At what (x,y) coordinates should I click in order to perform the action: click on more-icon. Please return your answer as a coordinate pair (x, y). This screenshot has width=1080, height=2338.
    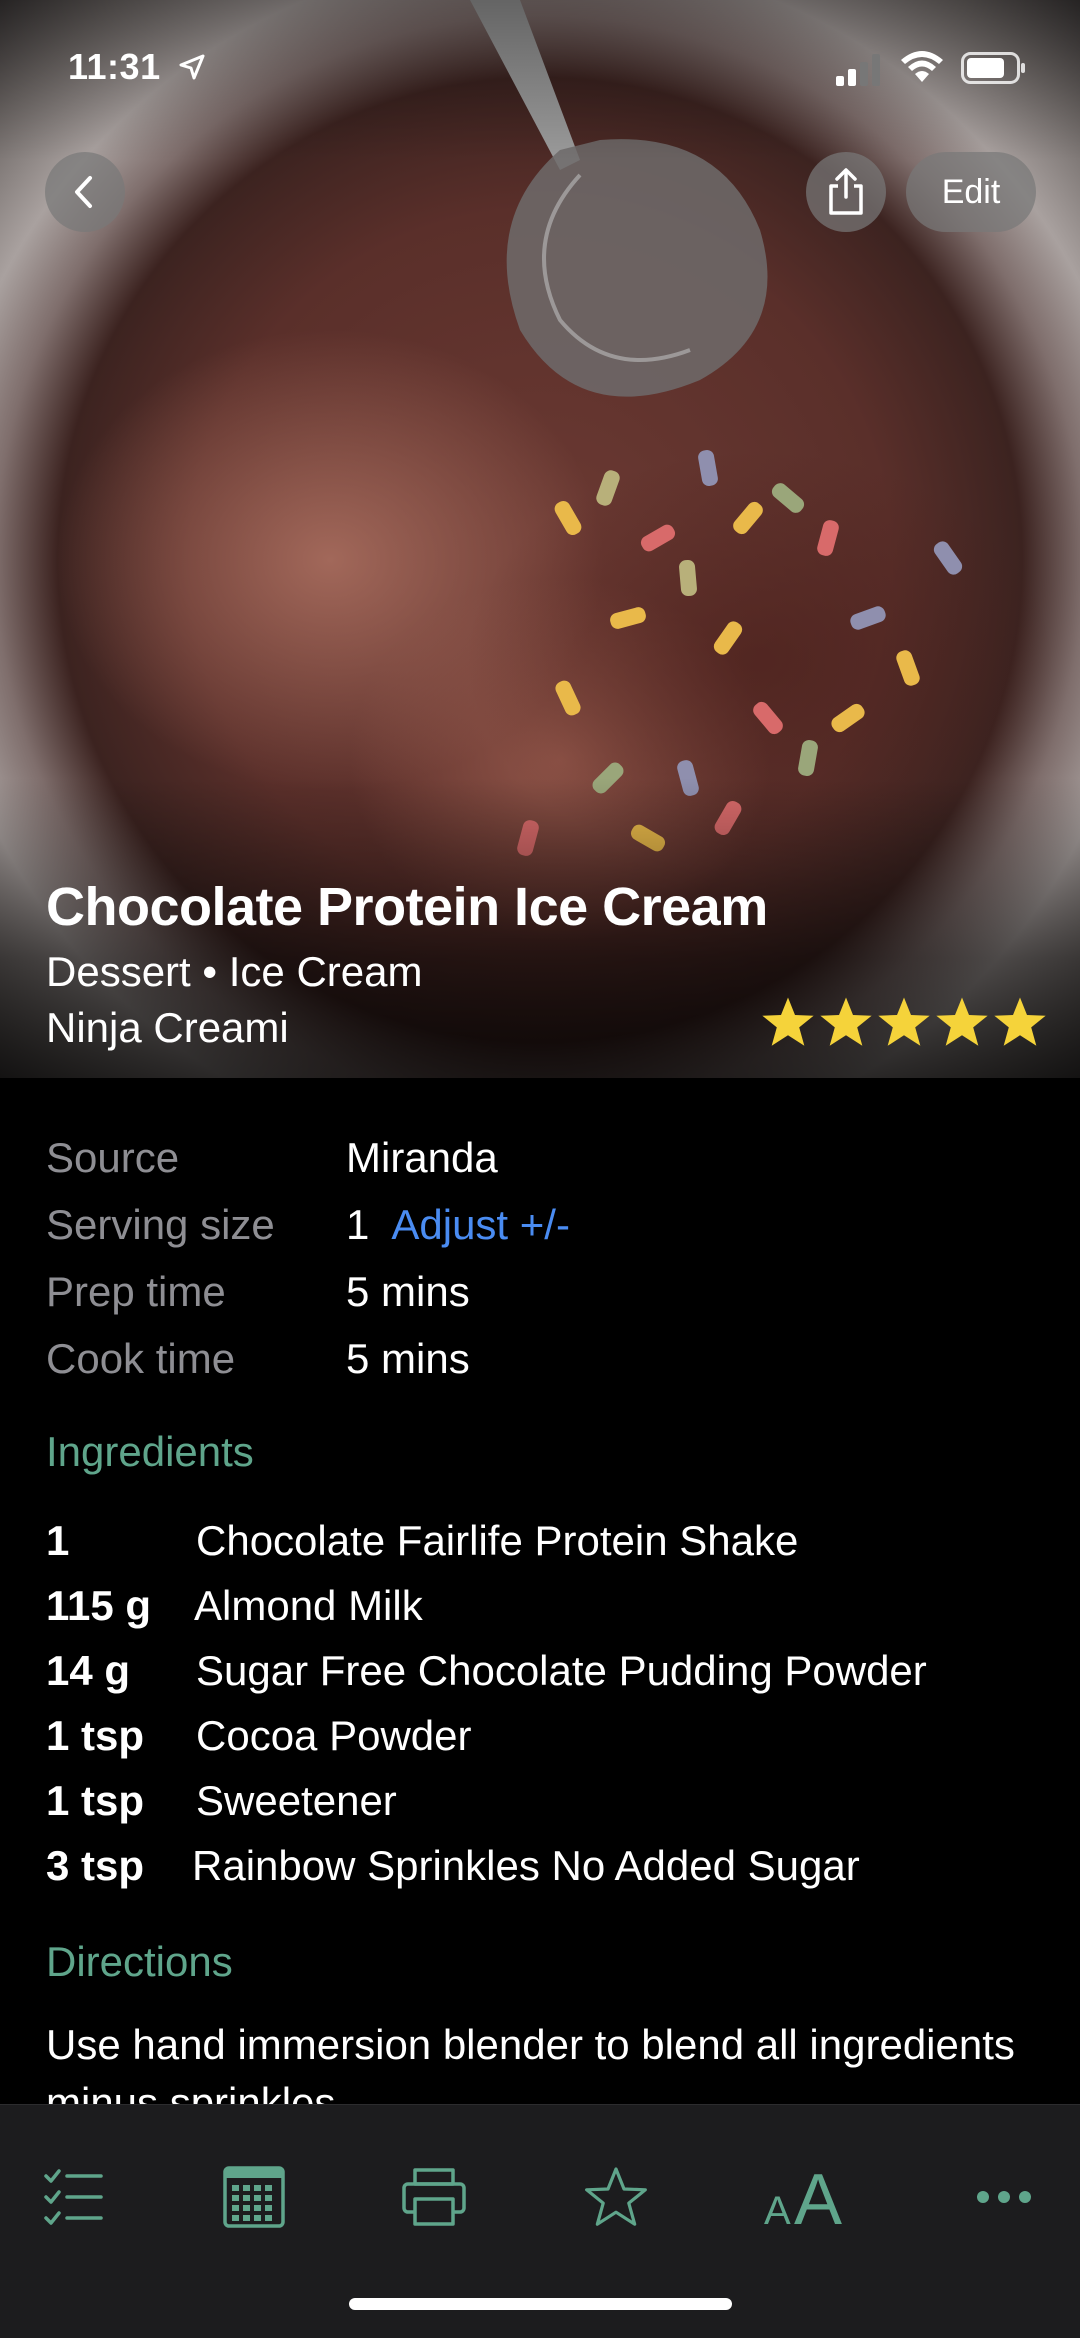
    Looking at the image, I should click on (1004, 2197).